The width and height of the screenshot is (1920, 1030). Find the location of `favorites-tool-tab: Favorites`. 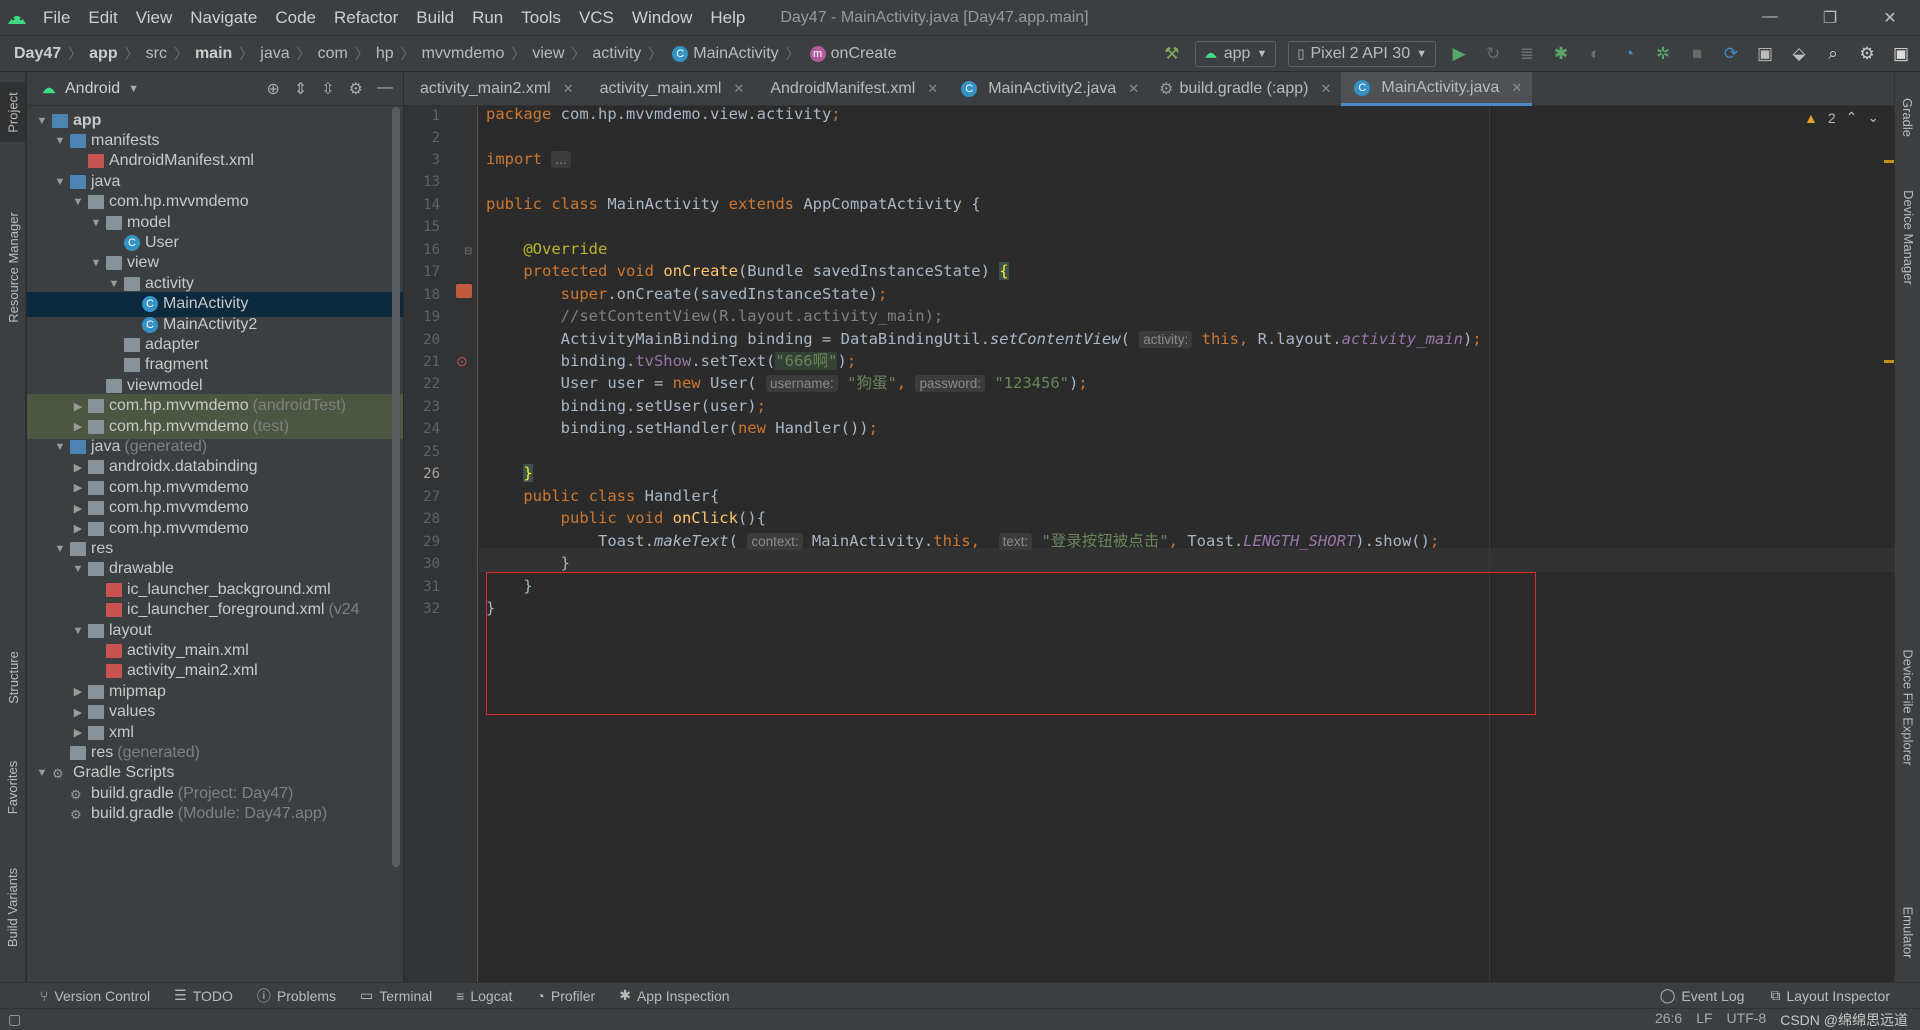

favorites-tool-tab: Favorites is located at coordinates (13, 787).